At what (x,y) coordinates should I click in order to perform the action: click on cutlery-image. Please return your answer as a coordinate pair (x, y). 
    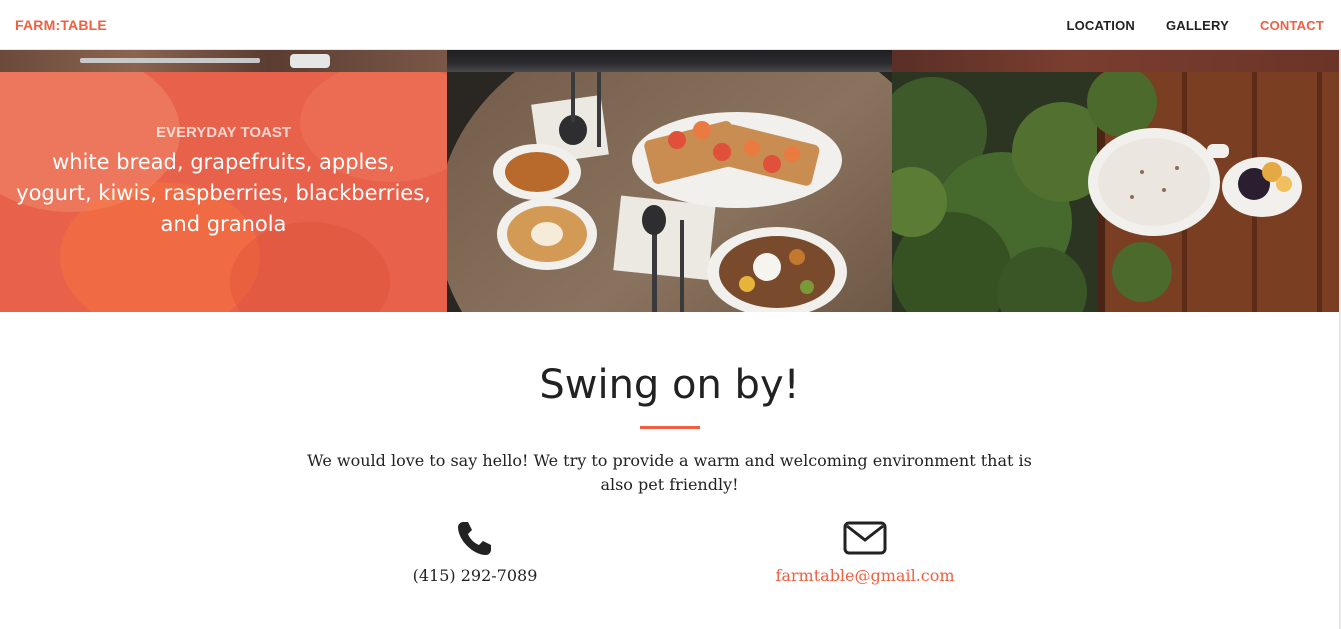
    Looking at the image, I should click on (205, 61).